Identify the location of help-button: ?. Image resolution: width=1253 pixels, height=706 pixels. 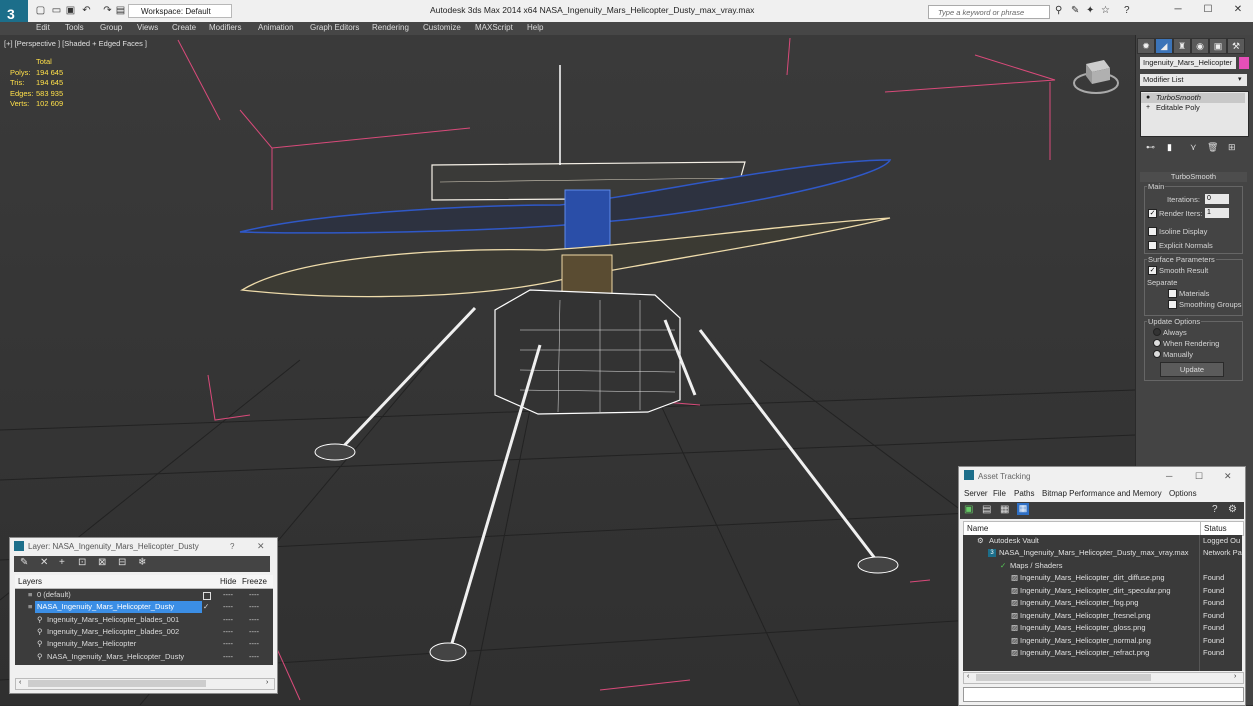
(1127, 10).